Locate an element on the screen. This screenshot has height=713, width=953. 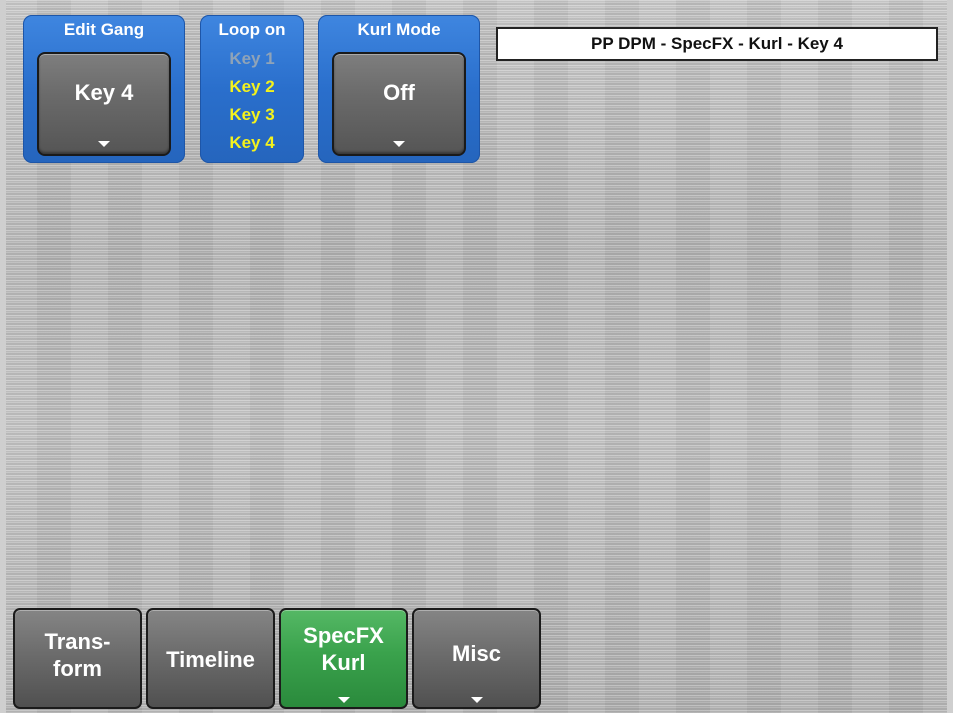
loop-item-key2: Key 2 is located at coordinates (252, 87).